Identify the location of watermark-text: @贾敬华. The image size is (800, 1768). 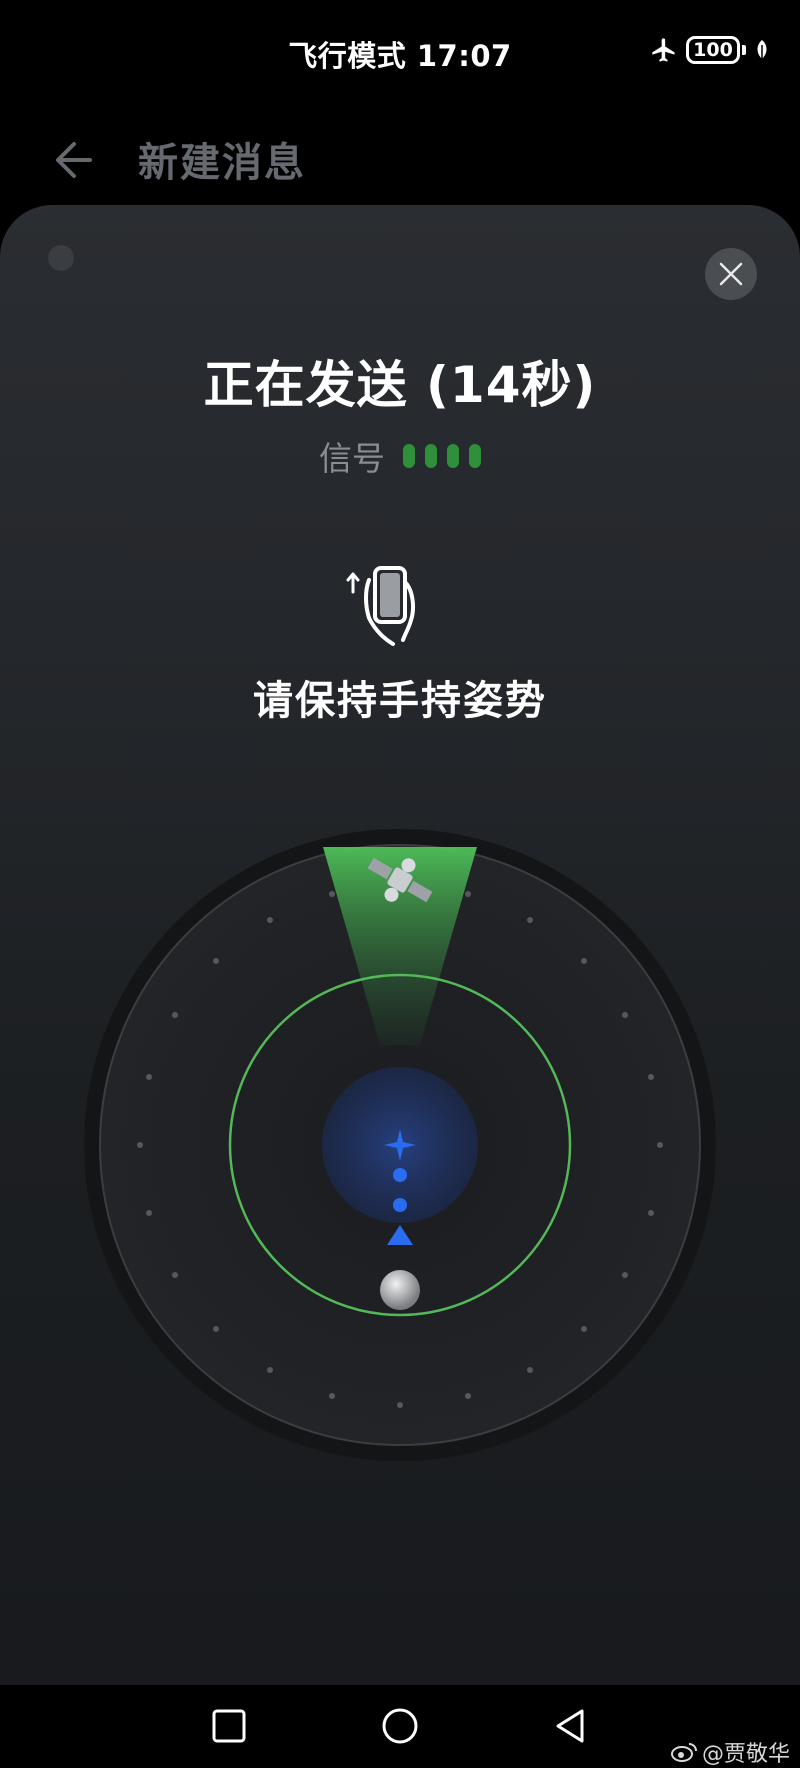
(745, 1754).